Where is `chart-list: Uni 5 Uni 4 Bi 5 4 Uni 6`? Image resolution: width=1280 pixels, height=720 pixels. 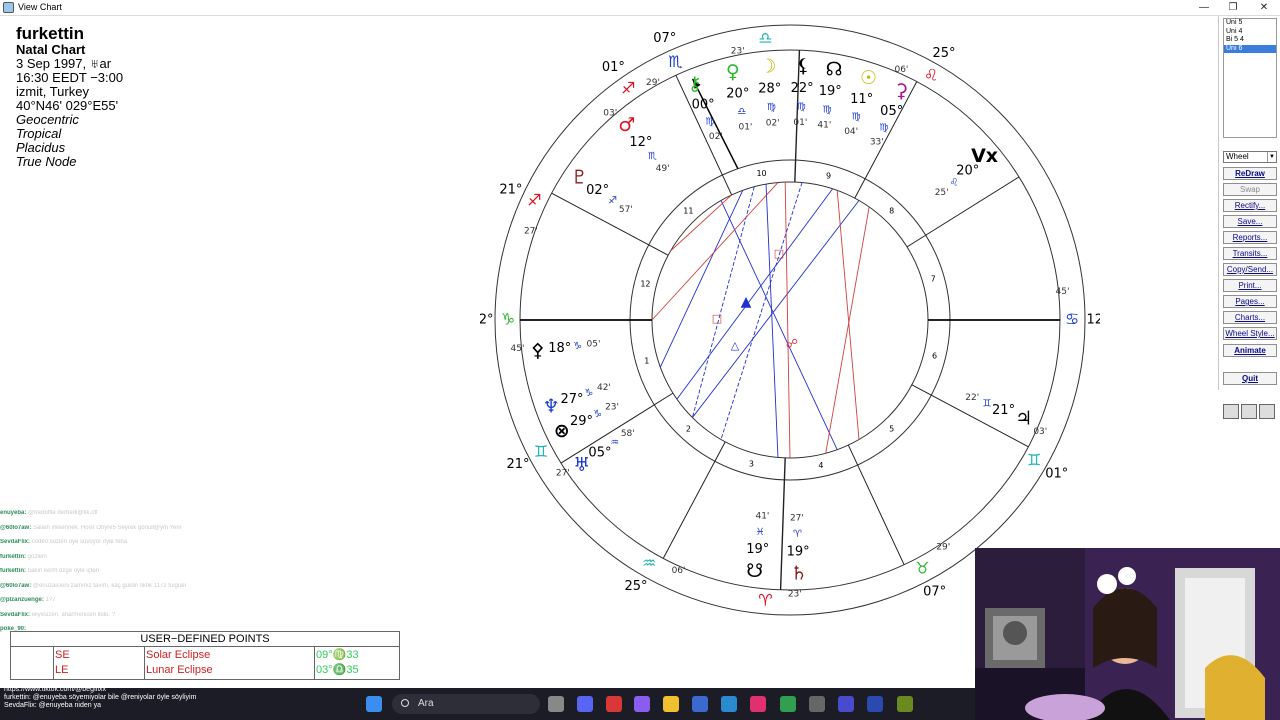 chart-list: Uni 5 Uni 4 Bi 5 4 Uni 6 is located at coordinates (1250, 78).